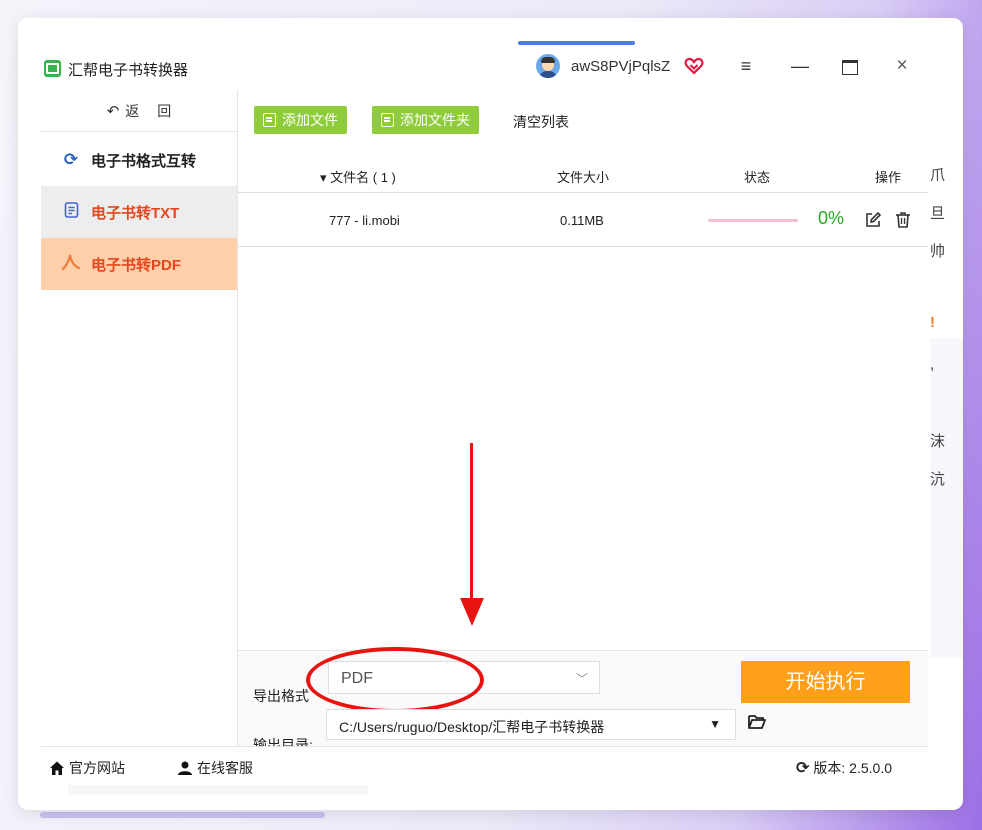 Image resolution: width=982 pixels, height=830 pixels. I want to click on sidebar-item-label: 电子书格式互转, so click(144, 161).